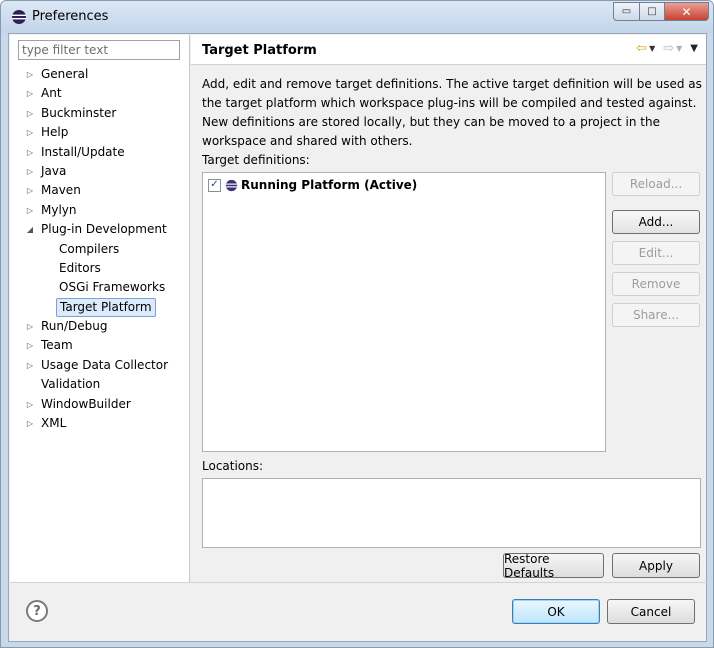 The image size is (714, 648). I want to click on tree-item-label: Usage Data Collector, so click(105, 364).